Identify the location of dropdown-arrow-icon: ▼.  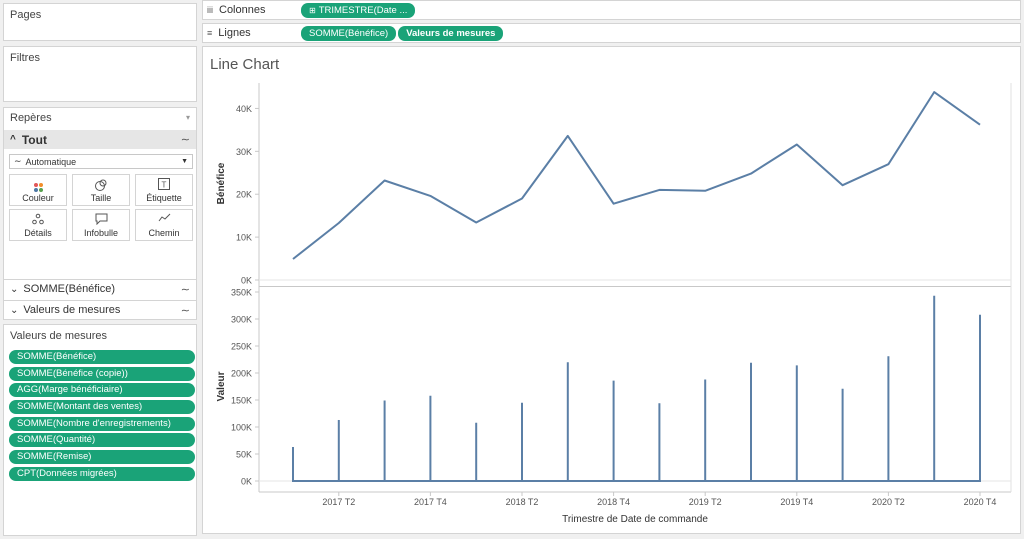
(184, 161).